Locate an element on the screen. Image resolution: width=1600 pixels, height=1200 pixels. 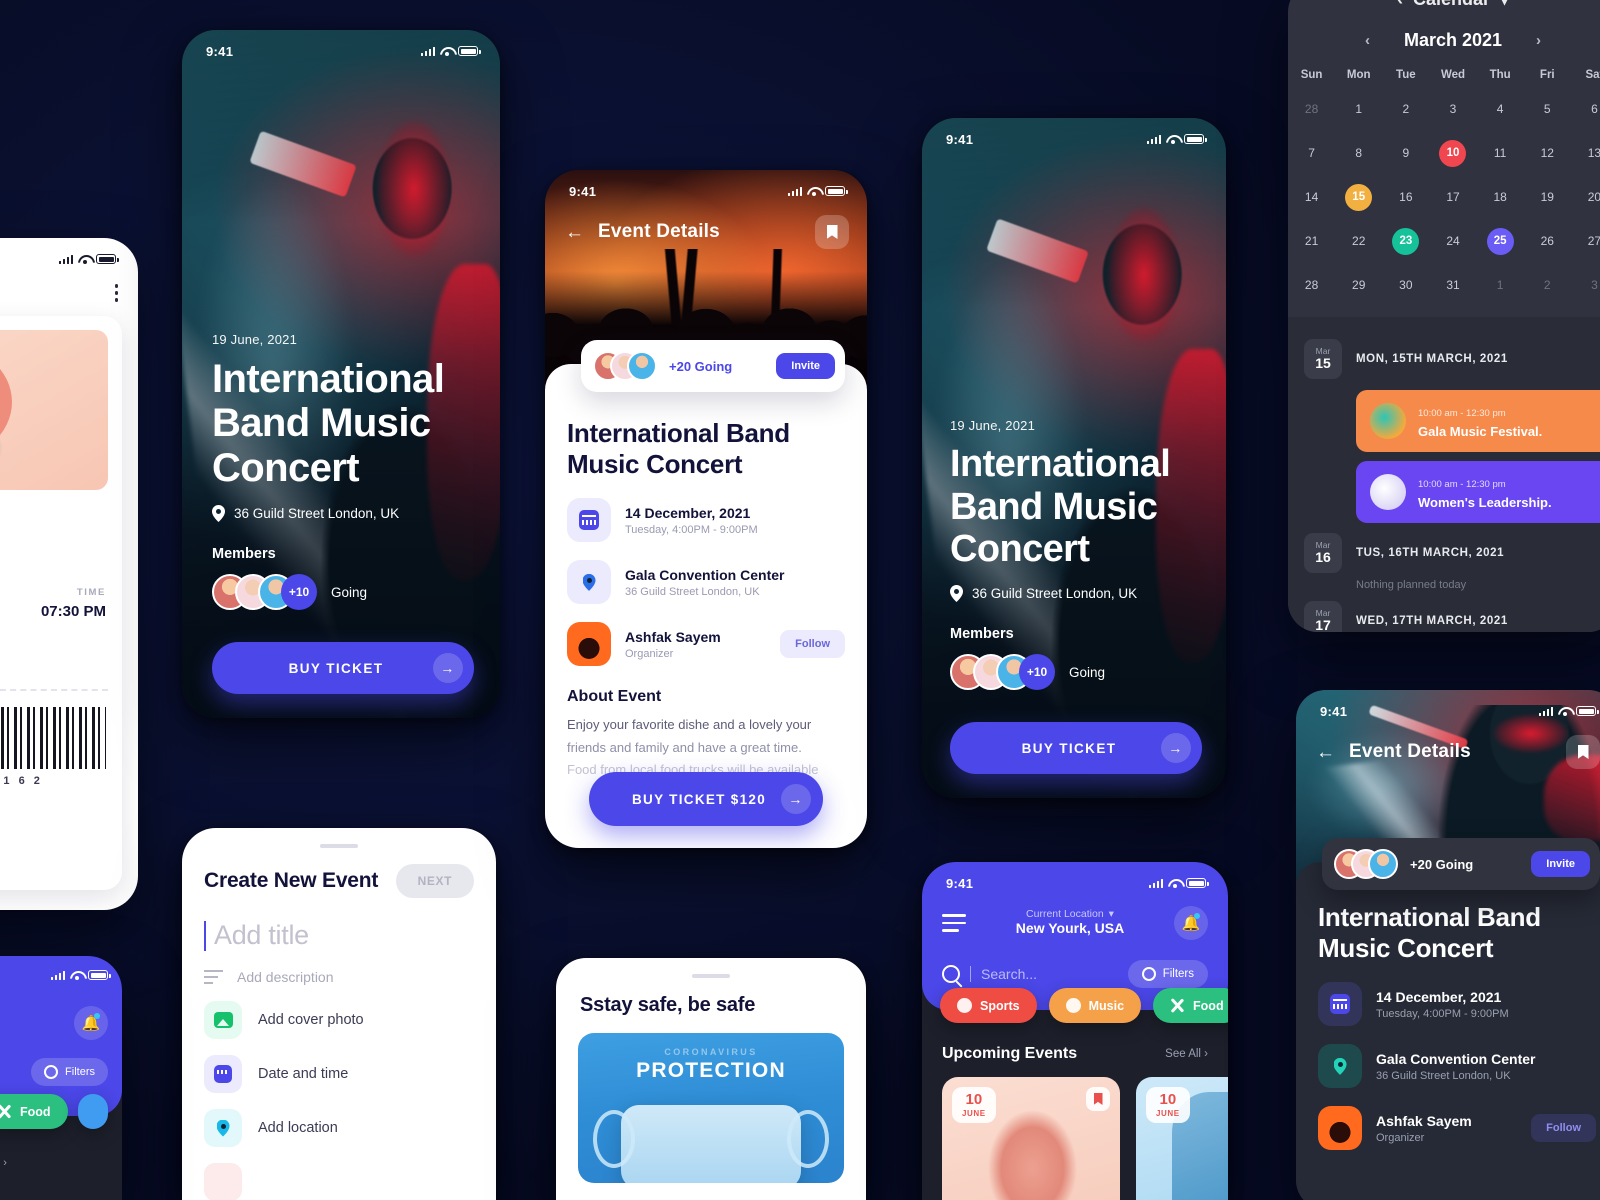
calendar-day-cell: 25 is located at coordinates (1500, 241).